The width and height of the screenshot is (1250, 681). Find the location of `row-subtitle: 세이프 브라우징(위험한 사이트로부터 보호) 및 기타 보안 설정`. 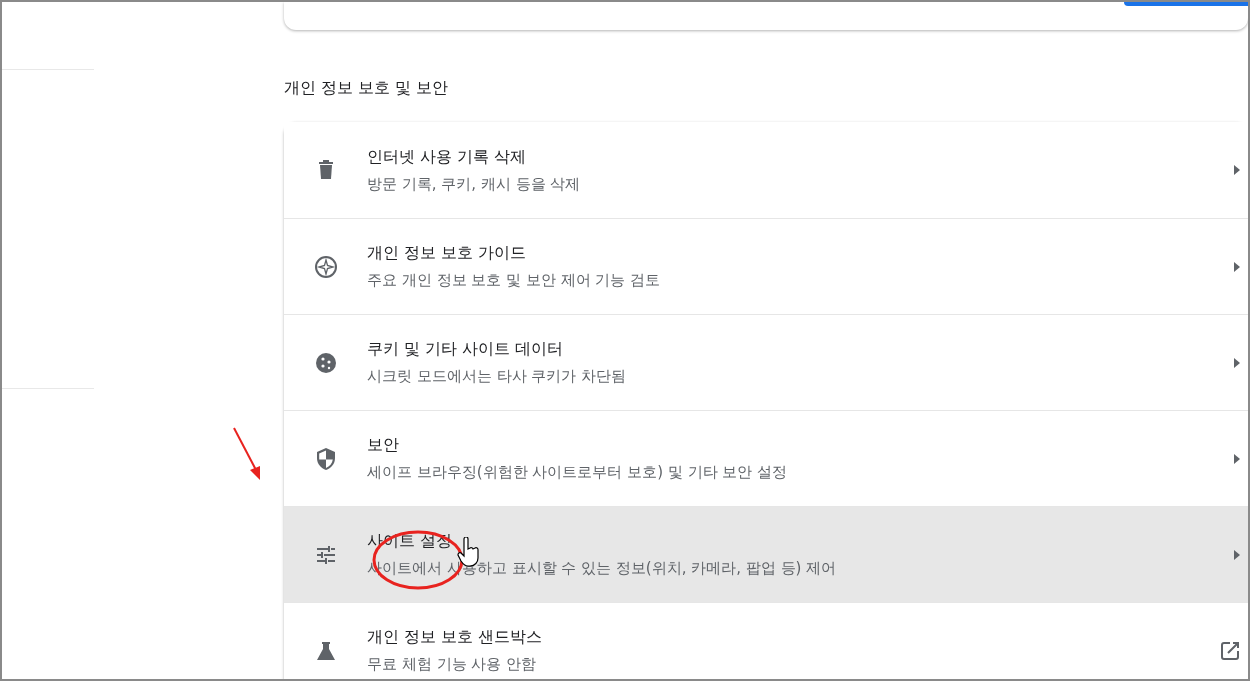

row-subtitle: 세이프 브라우징(위험한 사이트로부터 보호) 및 기타 보안 설정 is located at coordinates (578, 473).